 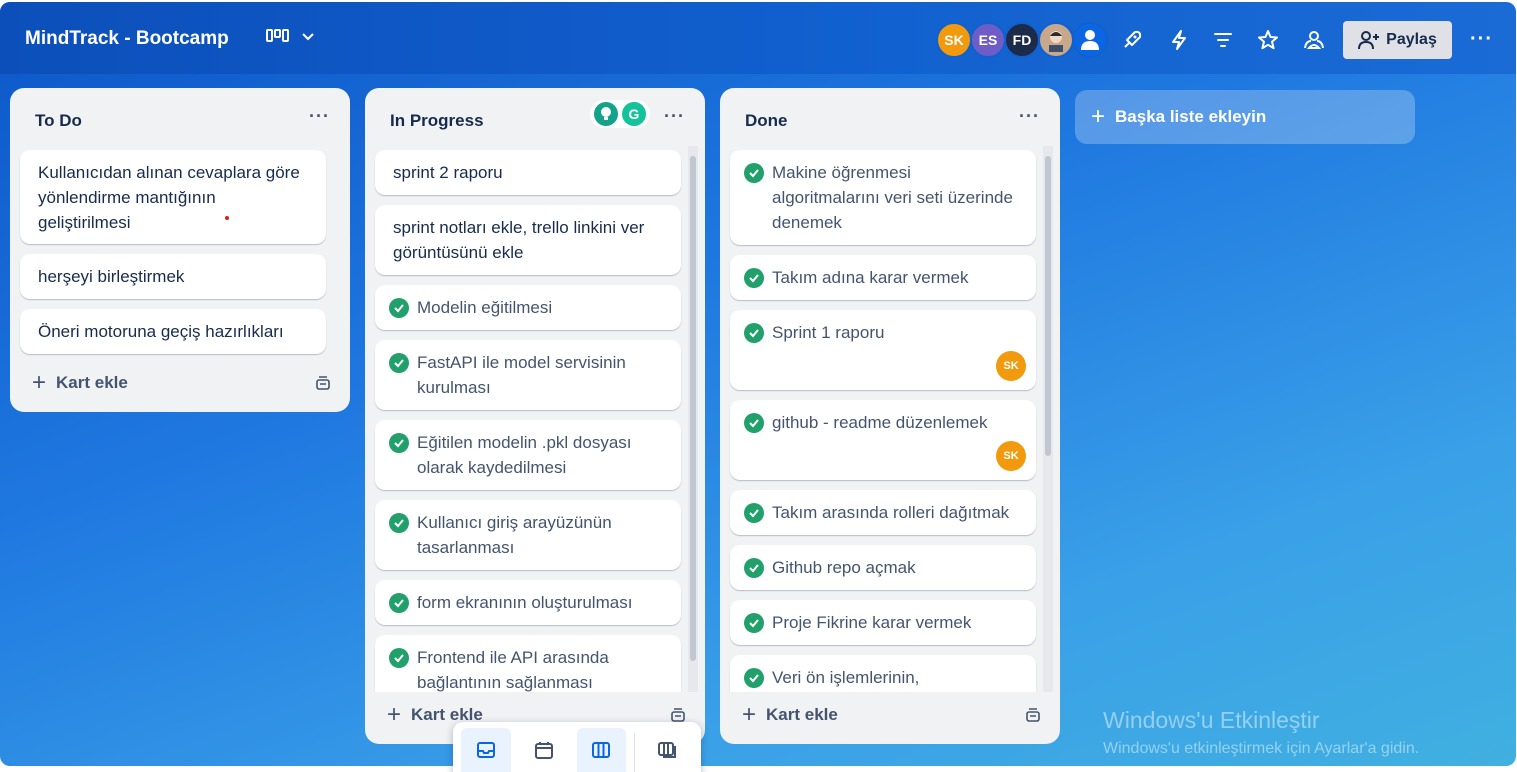 I want to click on lightbulb-icon, so click(x=606, y=114).